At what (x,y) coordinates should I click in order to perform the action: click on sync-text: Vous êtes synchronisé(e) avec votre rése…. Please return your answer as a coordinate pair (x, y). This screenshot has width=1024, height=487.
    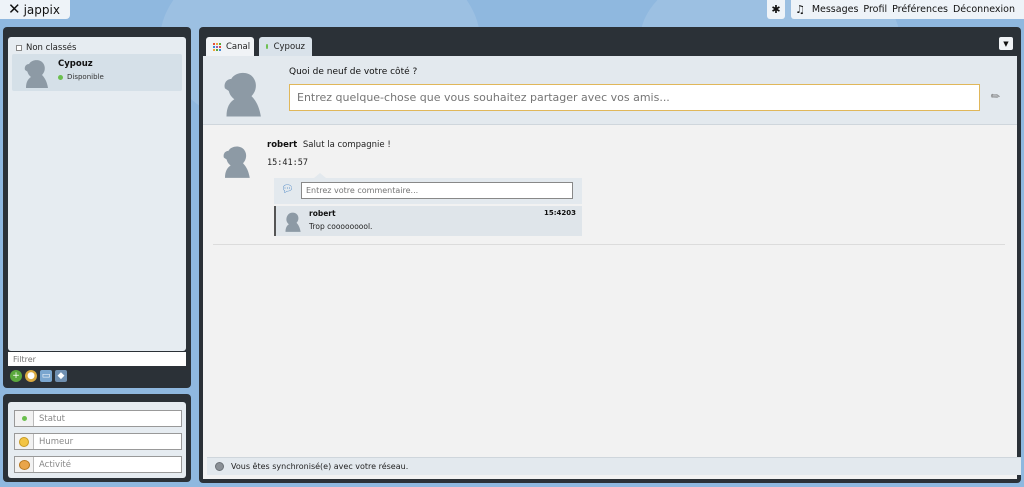
    Looking at the image, I should click on (320, 466).